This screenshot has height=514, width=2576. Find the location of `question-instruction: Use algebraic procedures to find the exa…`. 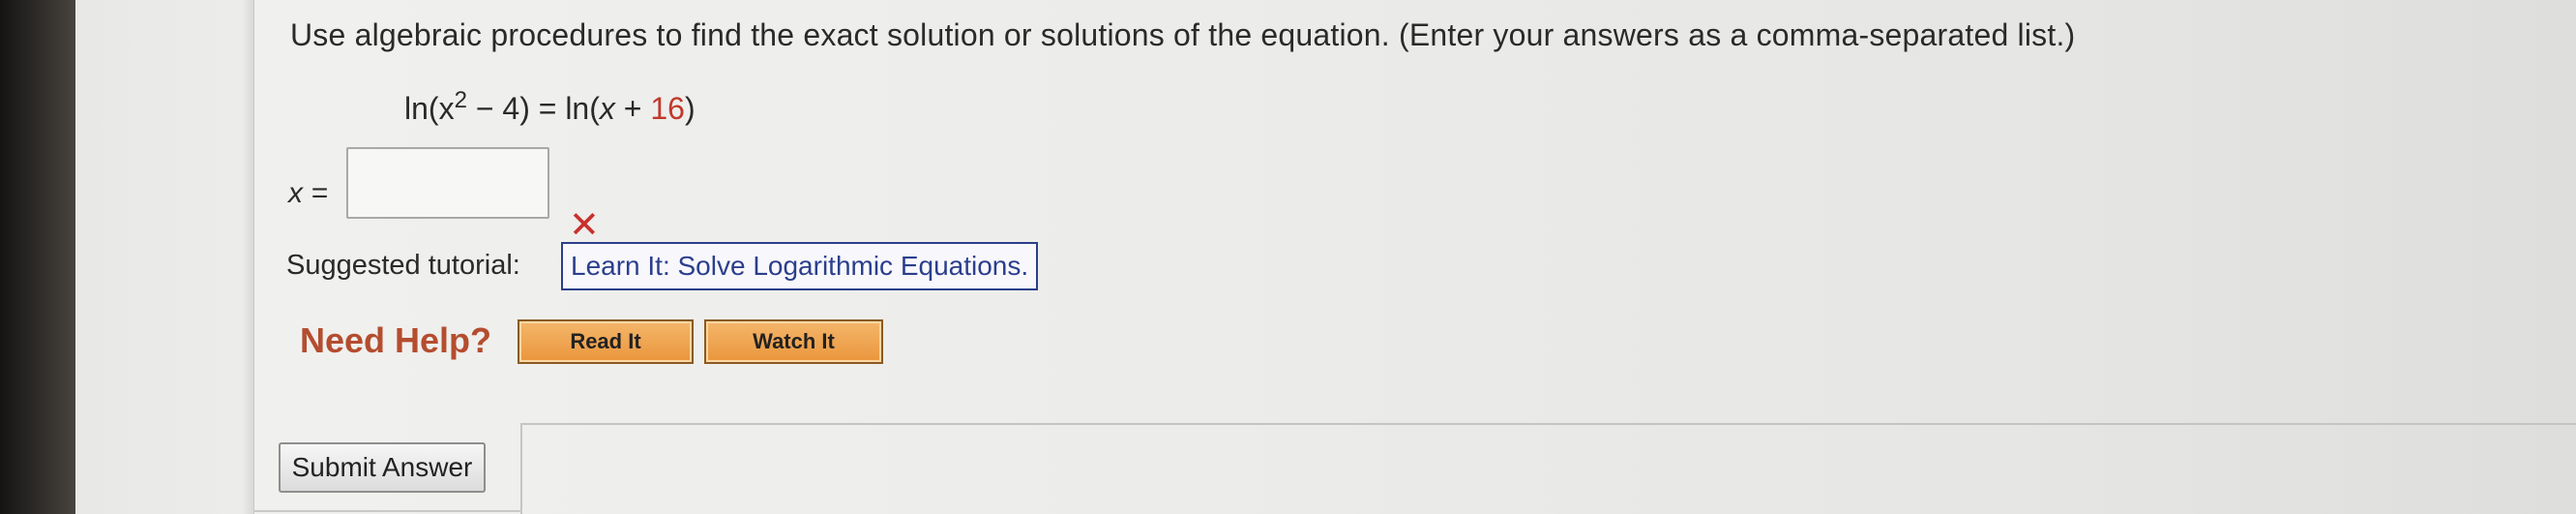

question-instruction: Use algebraic procedures to find the exa… is located at coordinates (1183, 34).